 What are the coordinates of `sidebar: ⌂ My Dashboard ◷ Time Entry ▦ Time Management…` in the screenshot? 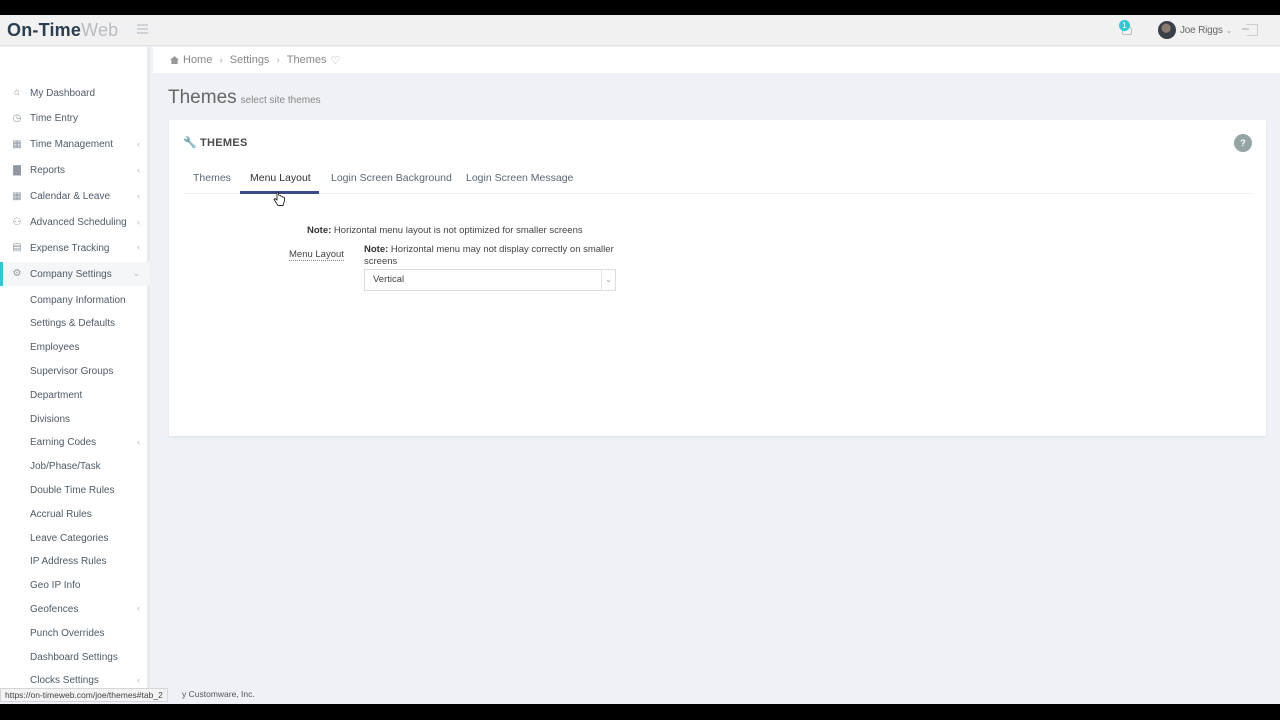 It's located at (75, 375).